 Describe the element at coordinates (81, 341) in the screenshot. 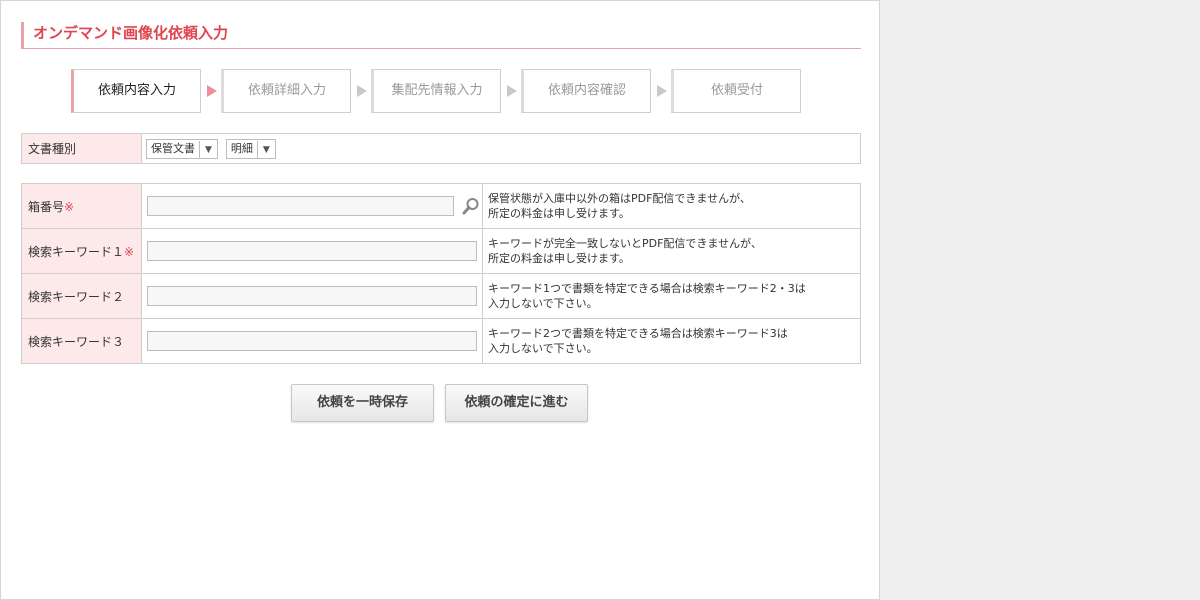

I see `field-label: 検索キーワード３` at that location.